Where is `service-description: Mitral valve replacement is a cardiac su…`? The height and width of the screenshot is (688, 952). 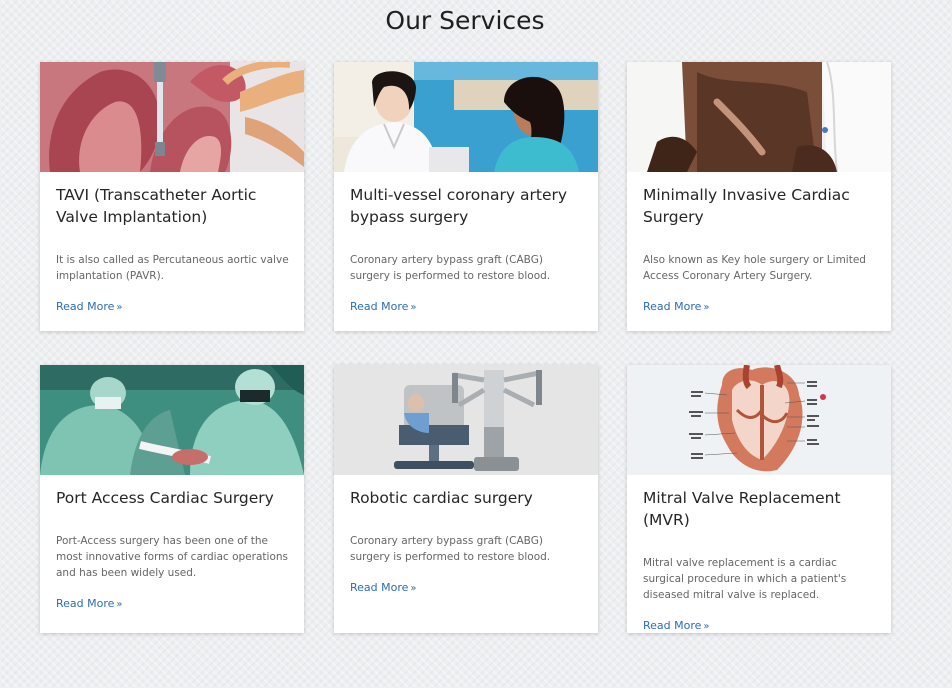 service-description: Mitral valve replacement is a cardiac su… is located at coordinates (745, 579).